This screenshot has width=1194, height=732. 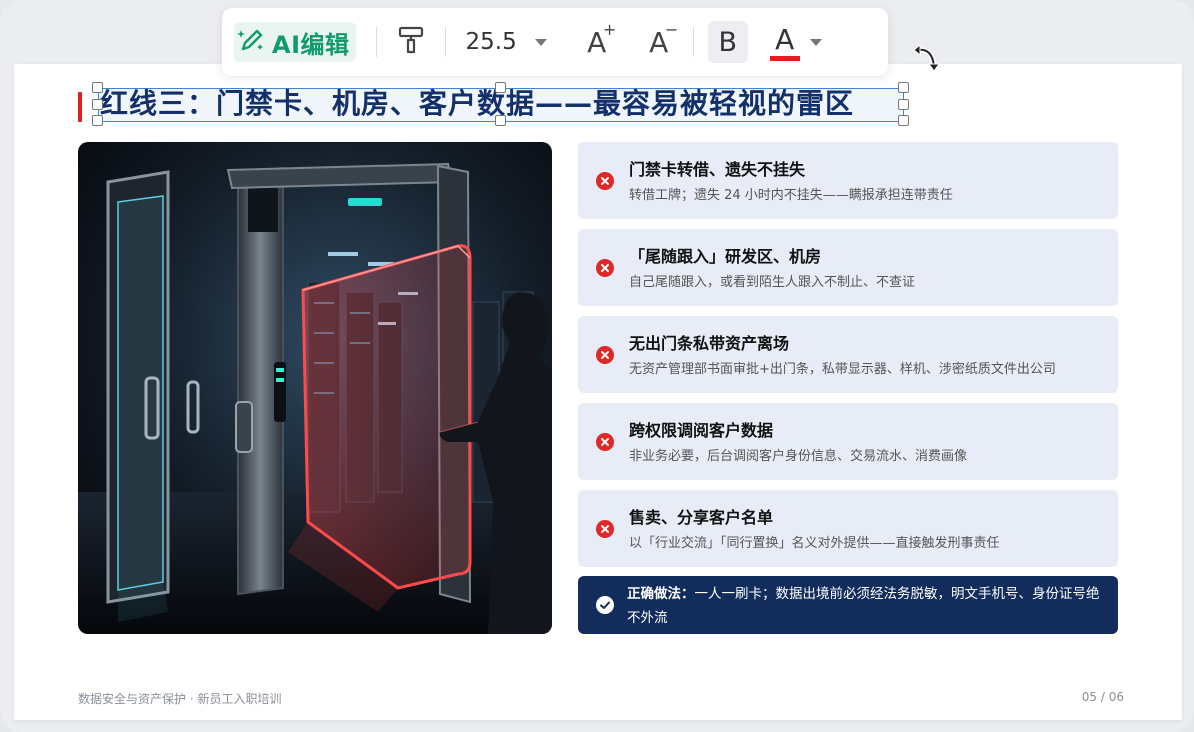 What do you see at coordinates (798, 456) in the screenshot?
I see `violation-desc: 非业务必要，后台调阅客户身份信息、交易流水、消费画像` at bounding box center [798, 456].